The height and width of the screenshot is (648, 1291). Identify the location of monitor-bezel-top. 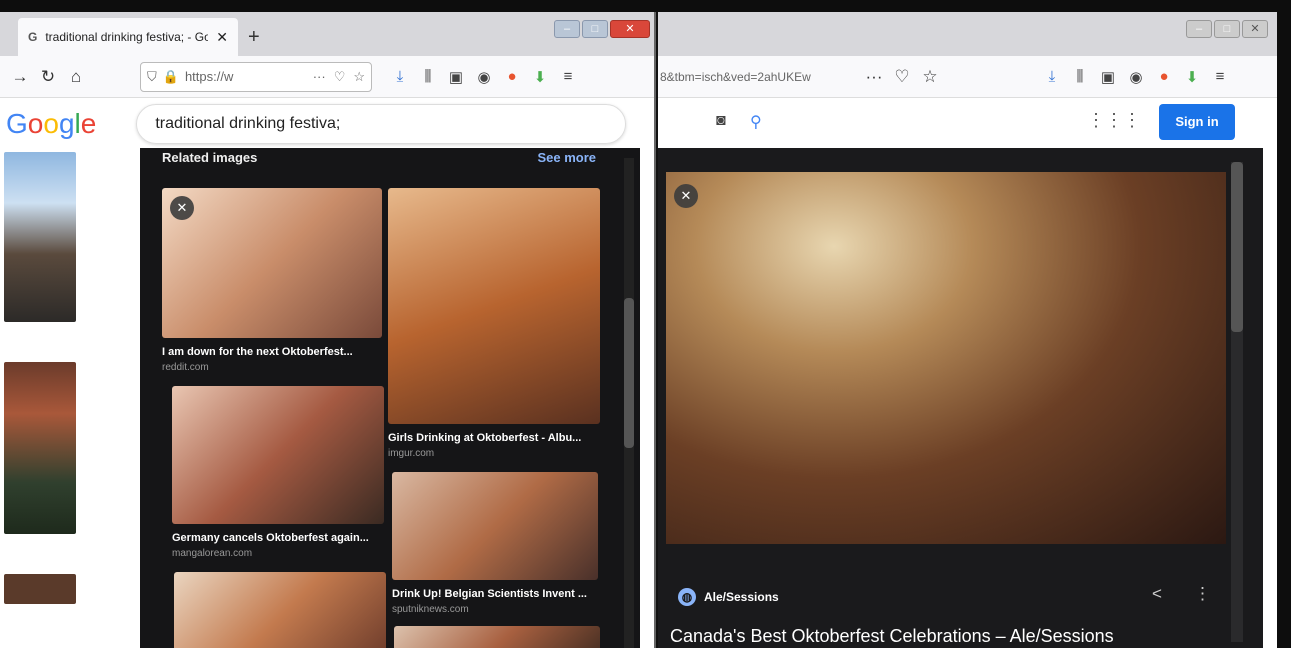
(645, 6).